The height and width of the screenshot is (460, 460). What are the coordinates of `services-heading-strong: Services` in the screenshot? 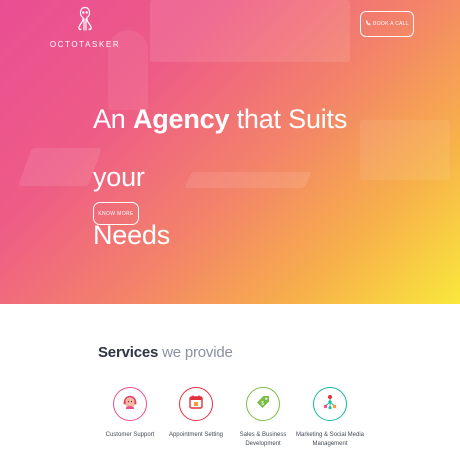 It's located at (128, 352).